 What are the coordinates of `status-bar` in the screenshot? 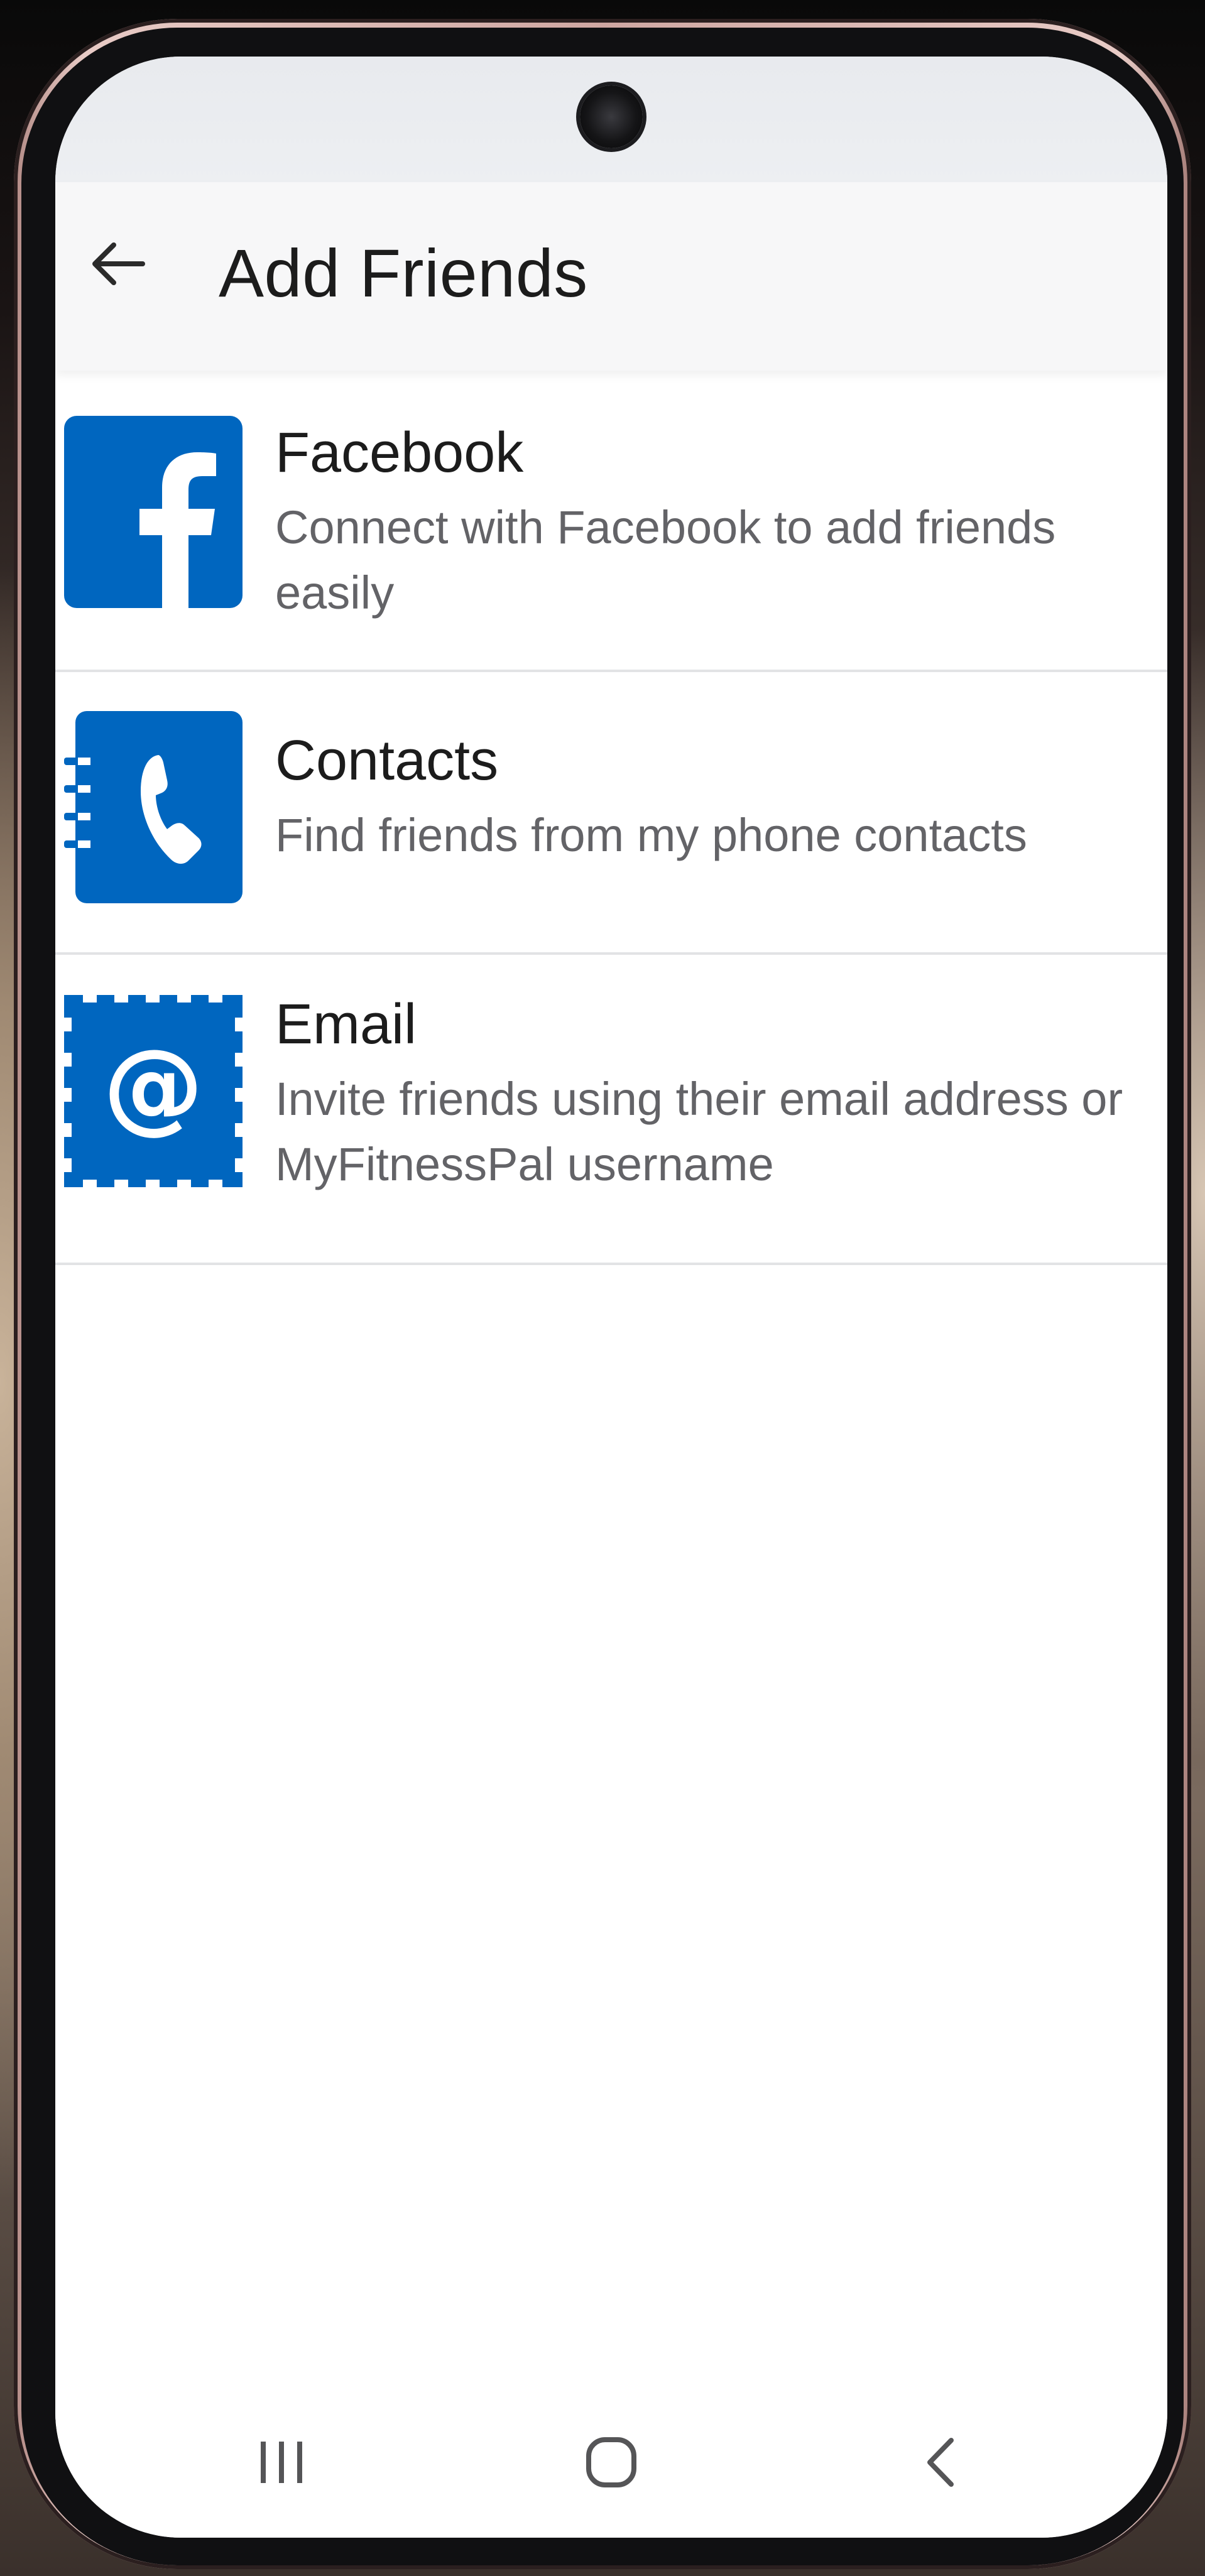 It's located at (611, 119).